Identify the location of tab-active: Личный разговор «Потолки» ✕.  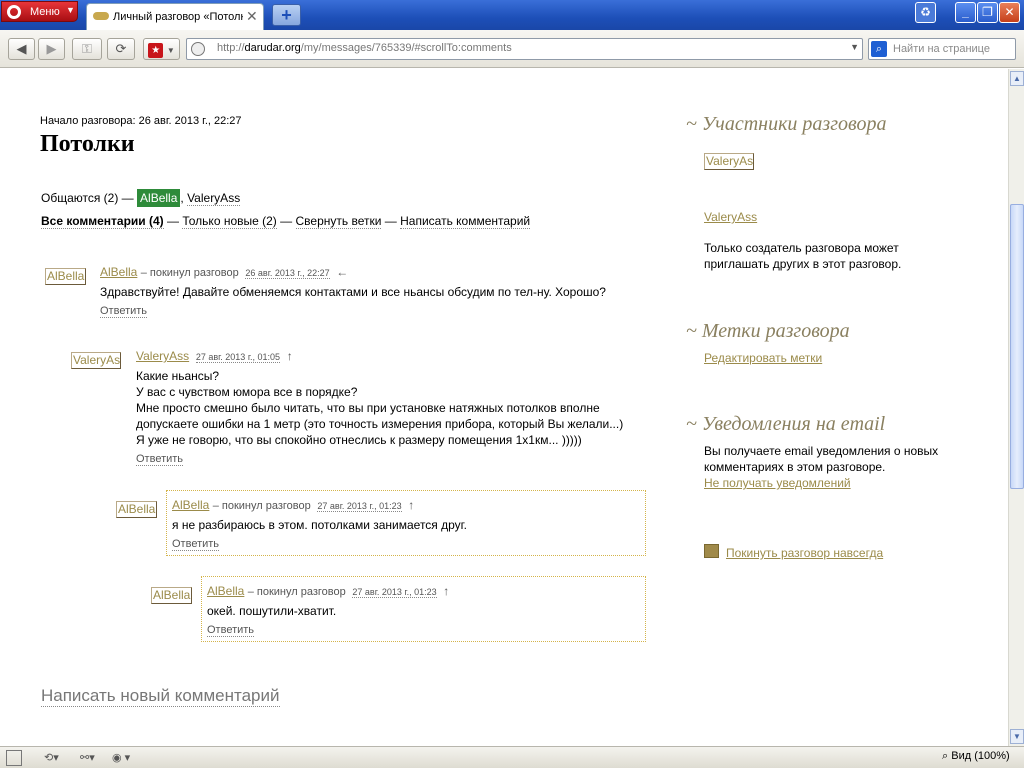
(175, 16).